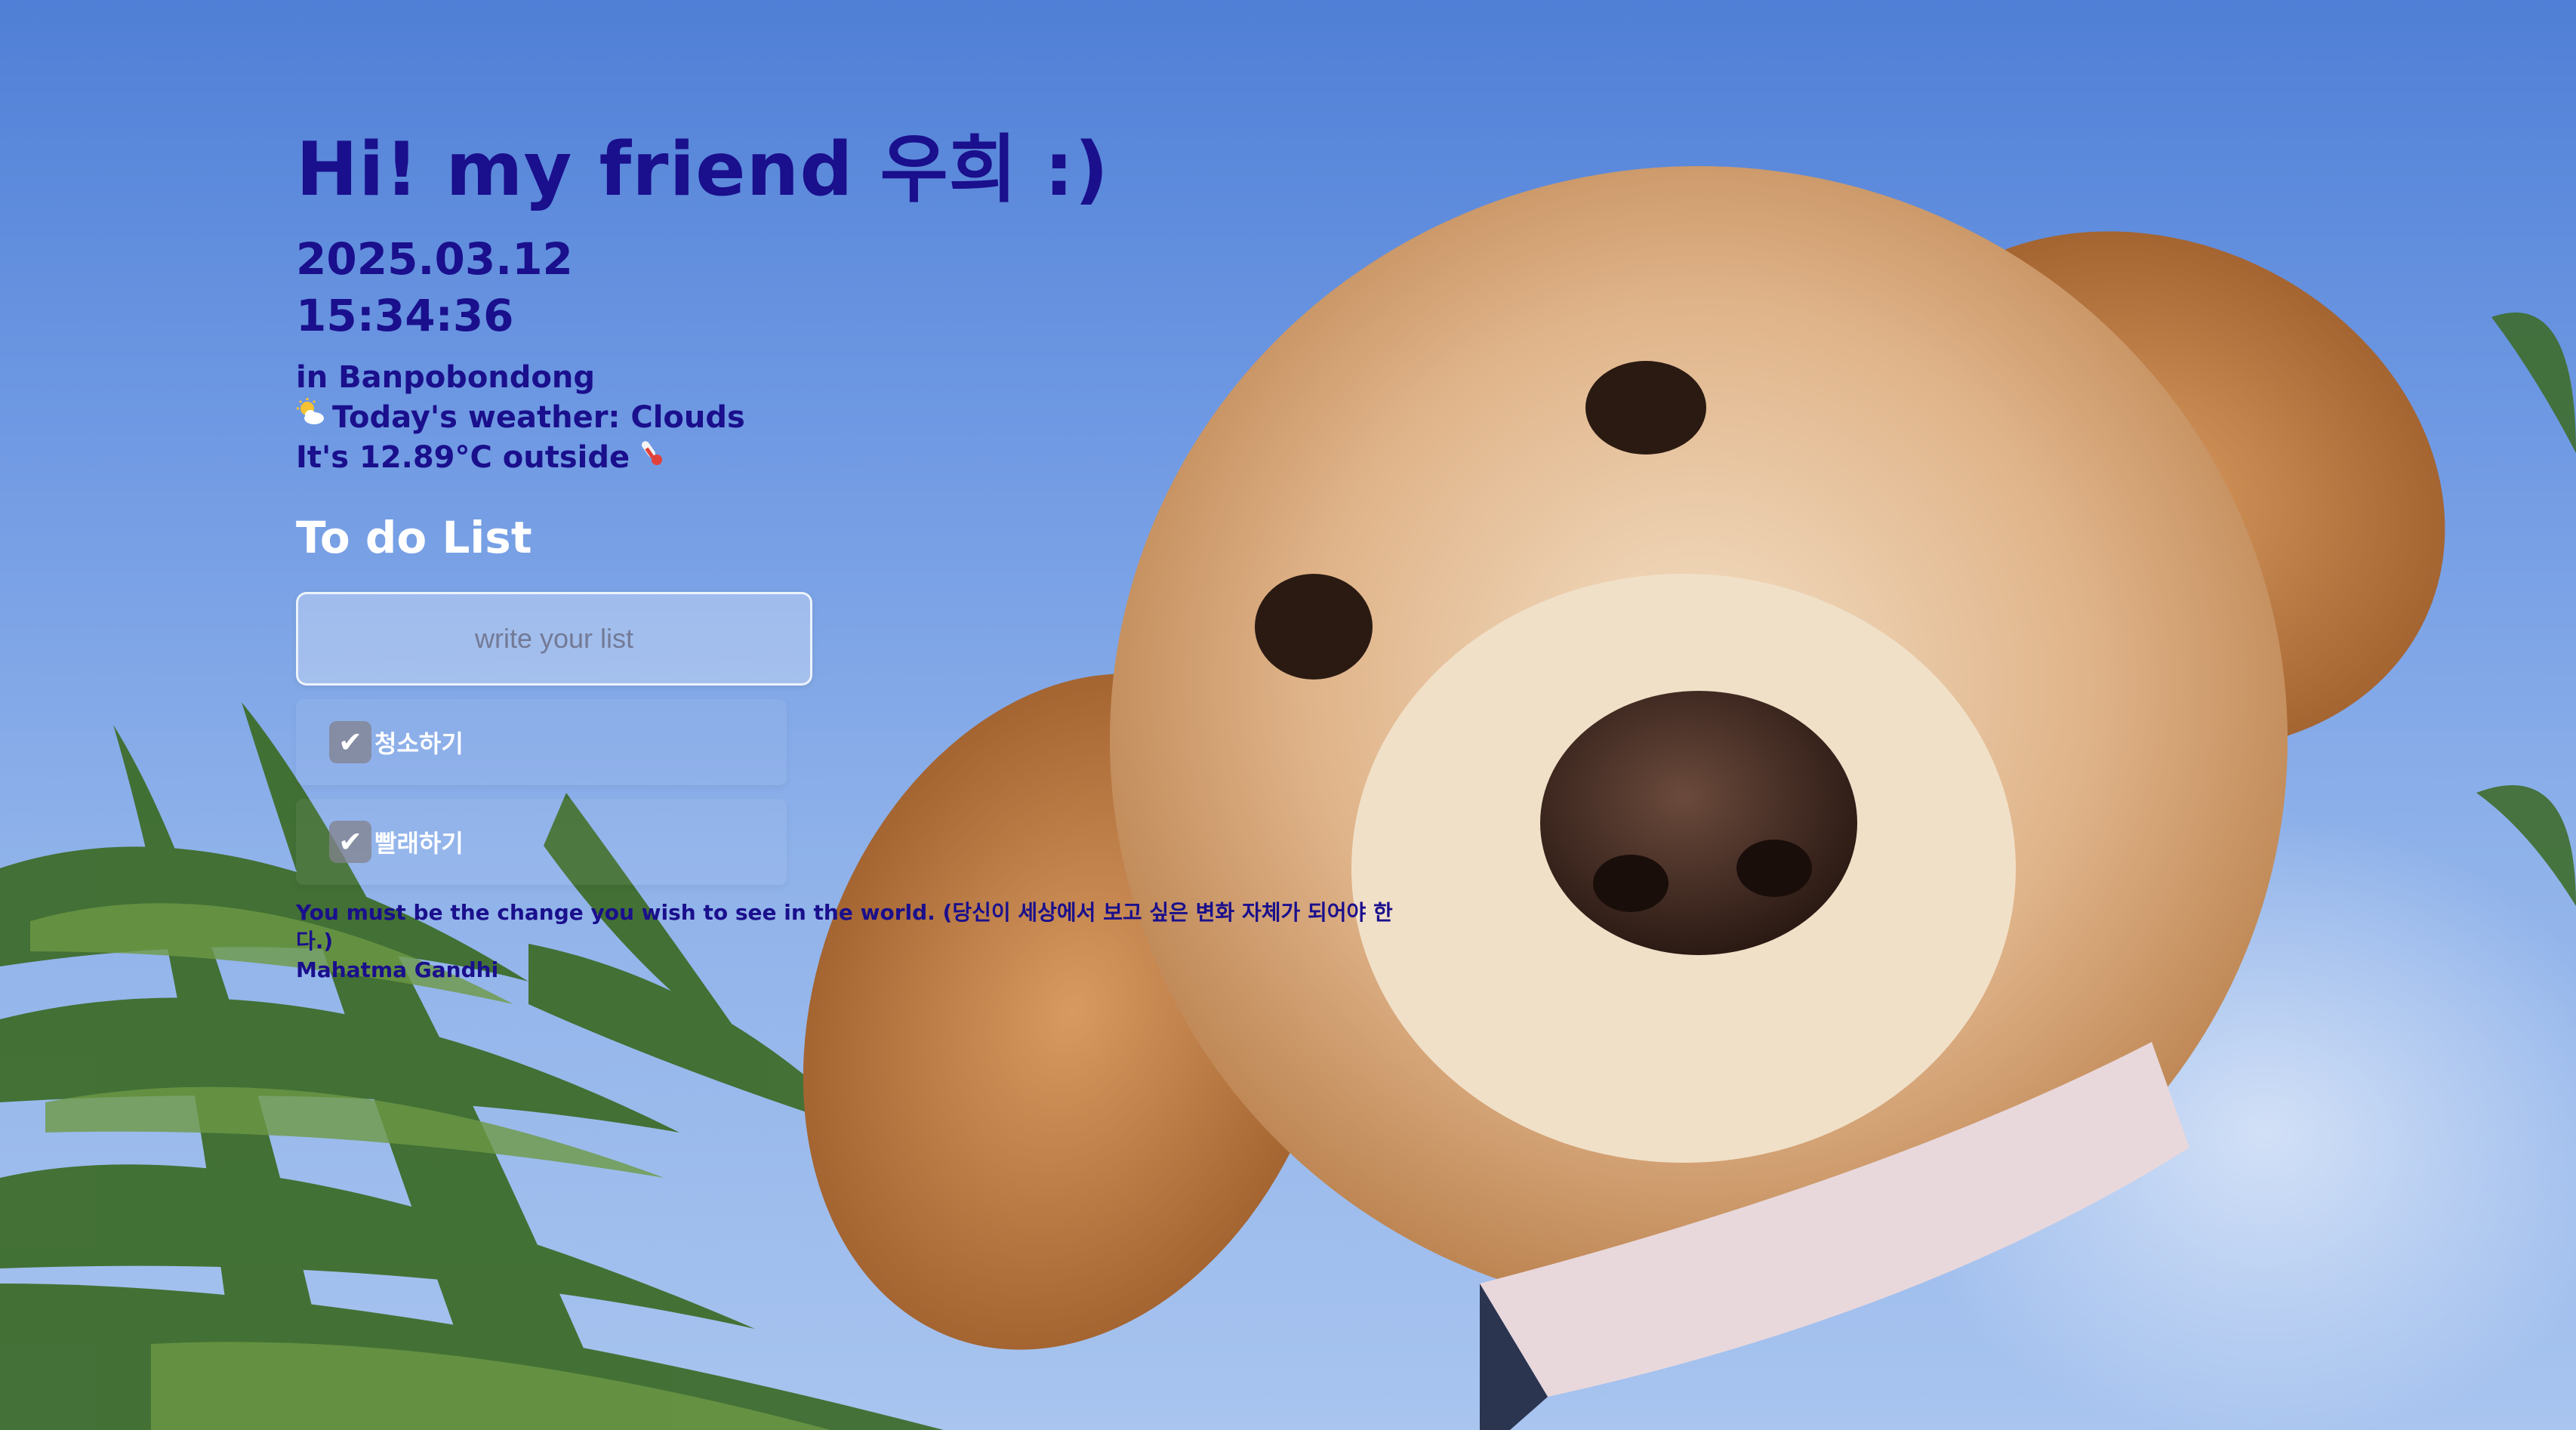  Describe the element at coordinates (862, 792) in the screenshot. I see `todo-list: ✔ 청소하기 ✔ 빨래하기` at that location.